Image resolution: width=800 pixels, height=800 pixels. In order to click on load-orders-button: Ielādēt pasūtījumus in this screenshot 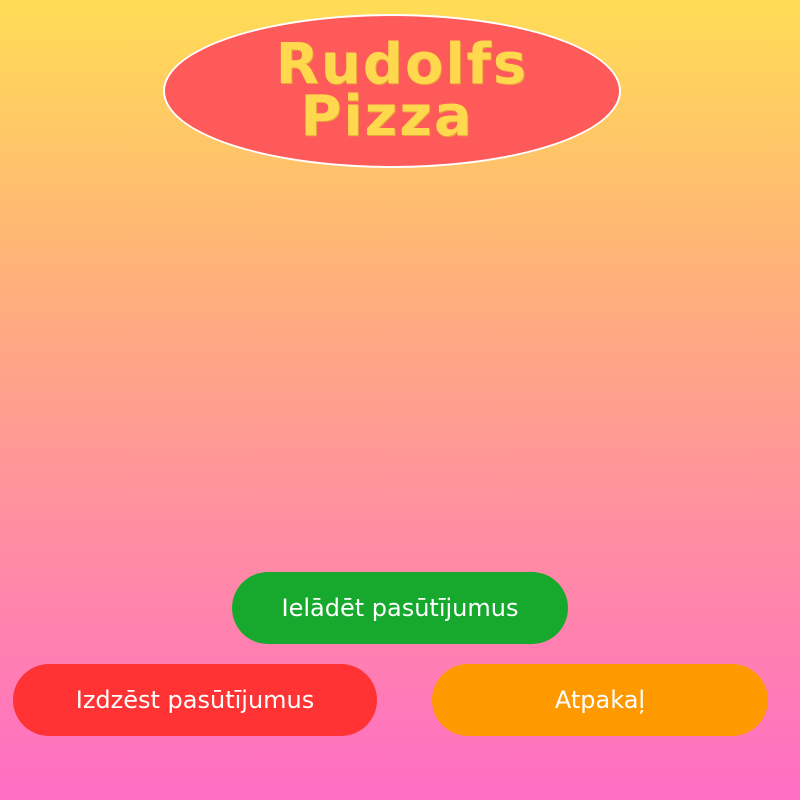, I will do `click(400, 608)`.